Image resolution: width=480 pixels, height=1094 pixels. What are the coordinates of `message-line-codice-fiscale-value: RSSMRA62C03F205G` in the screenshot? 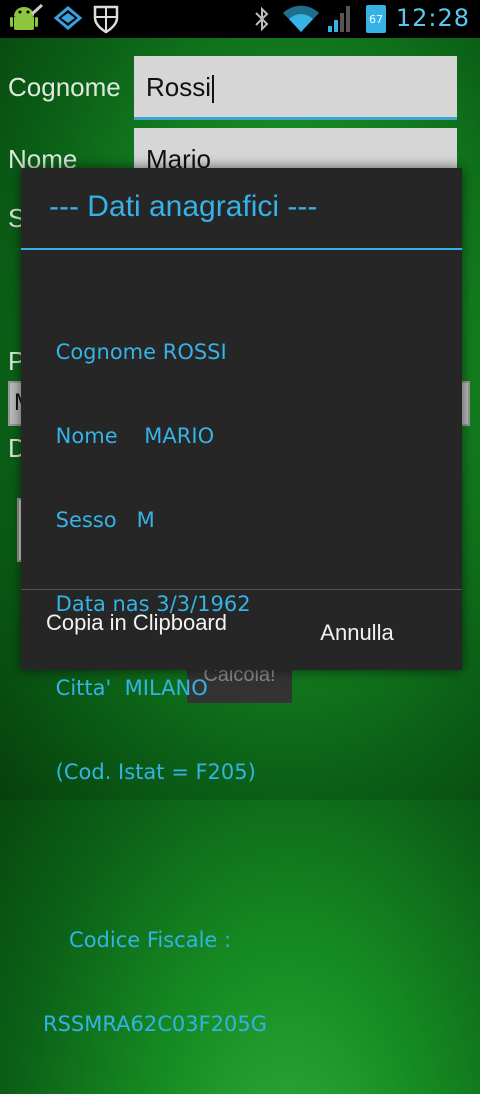 It's located at (155, 1024).